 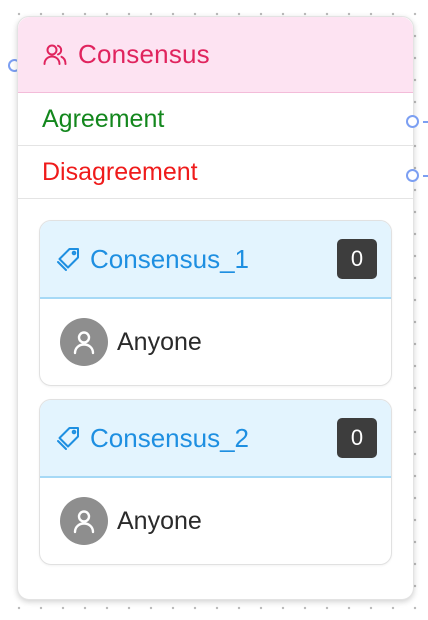 What do you see at coordinates (144, 54) in the screenshot?
I see `node-title: Consensus` at bounding box center [144, 54].